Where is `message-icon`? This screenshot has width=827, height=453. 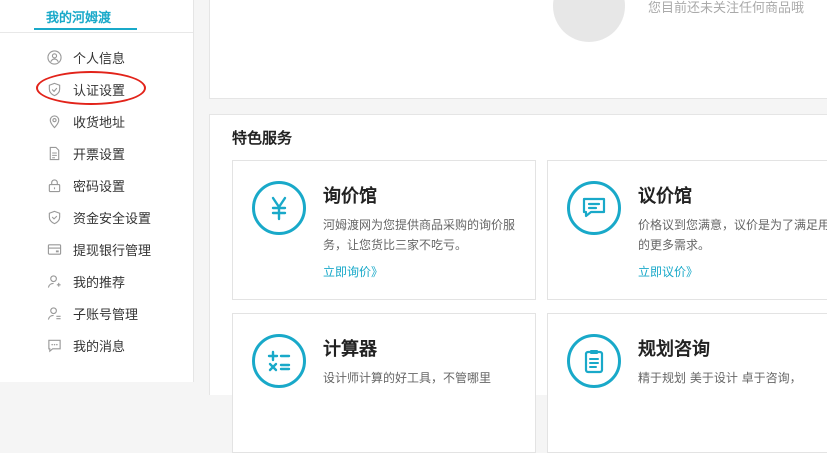
message-icon is located at coordinates (54, 345).